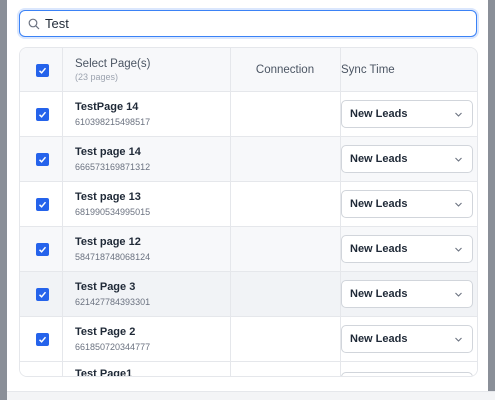 Image resolution: width=495 pixels, height=400 pixels. What do you see at coordinates (113, 347) in the screenshot?
I see `page-id: 661850720344777` at bounding box center [113, 347].